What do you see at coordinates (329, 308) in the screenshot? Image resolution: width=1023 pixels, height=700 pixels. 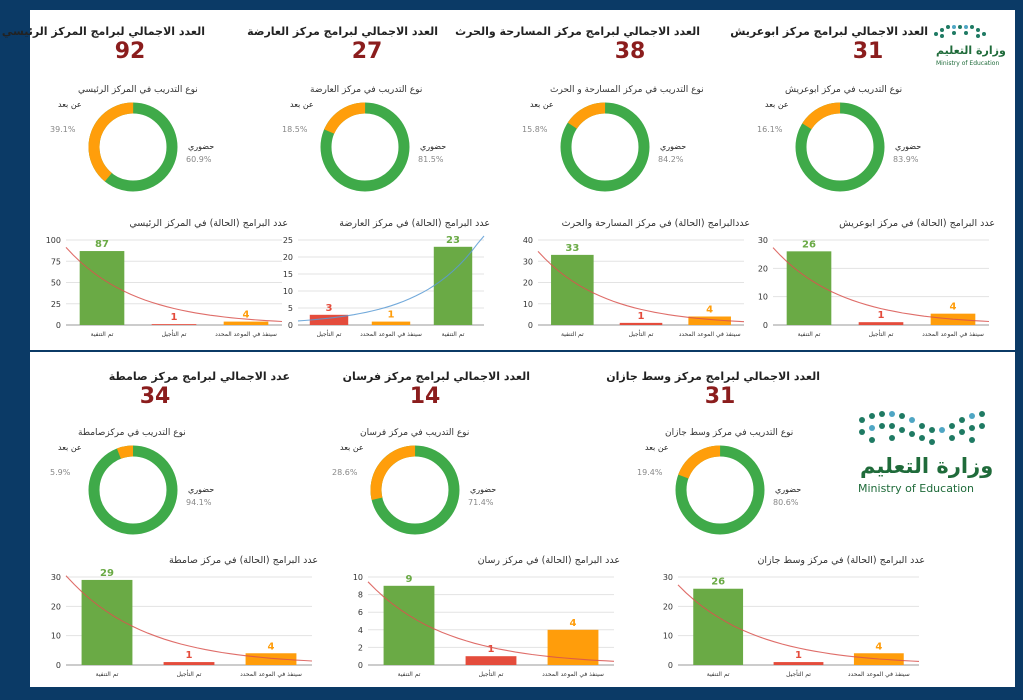 I see `bar-value-label: 3` at bounding box center [329, 308].